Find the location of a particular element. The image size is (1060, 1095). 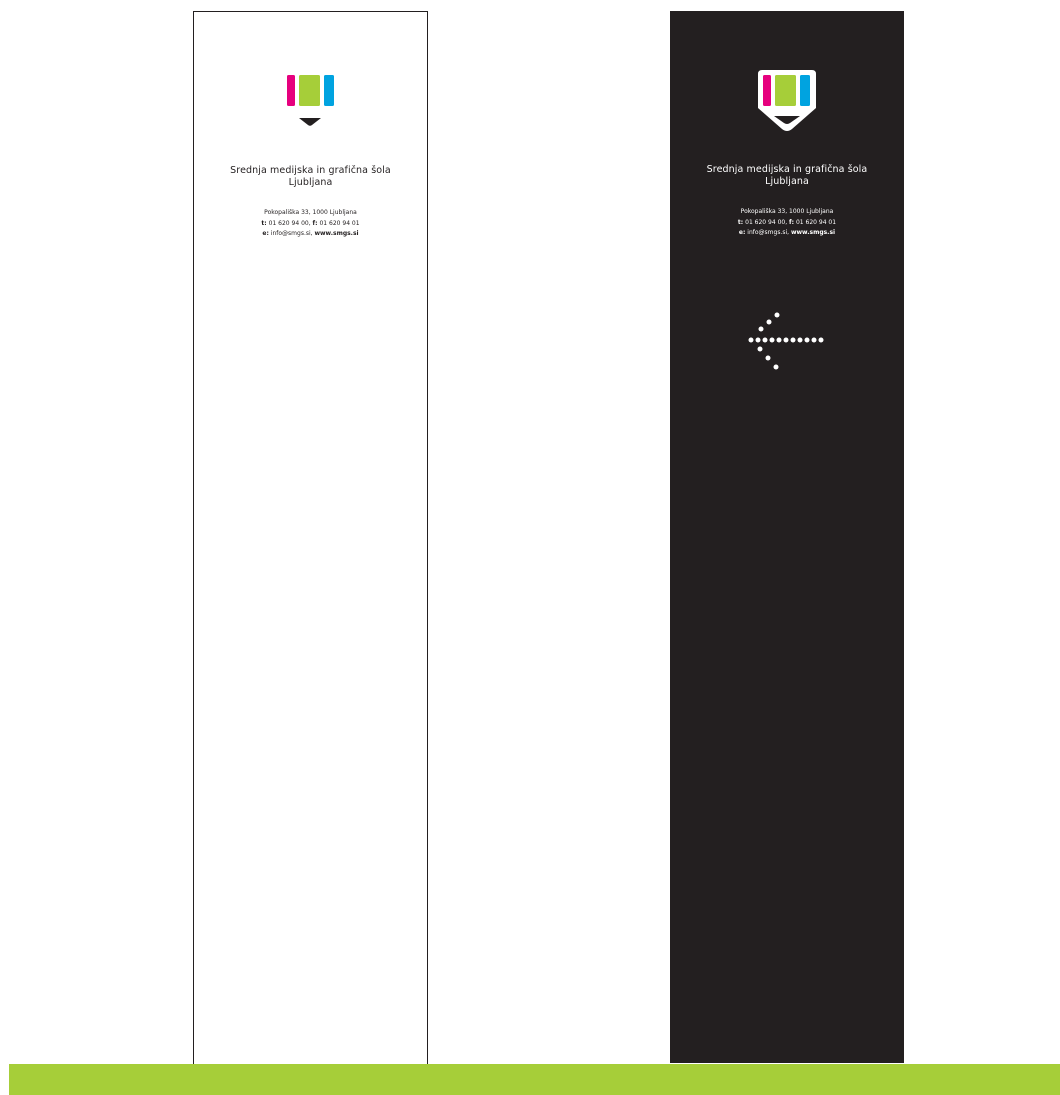

green-baseline-bar is located at coordinates (534, 1079).